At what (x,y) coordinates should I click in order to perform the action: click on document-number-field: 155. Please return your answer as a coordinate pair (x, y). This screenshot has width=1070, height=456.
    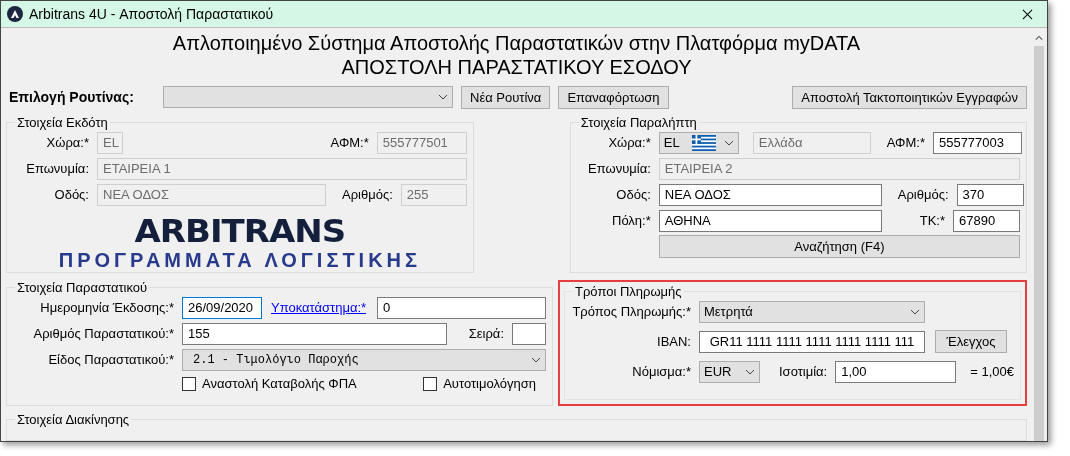
    Looking at the image, I should click on (314, 333).